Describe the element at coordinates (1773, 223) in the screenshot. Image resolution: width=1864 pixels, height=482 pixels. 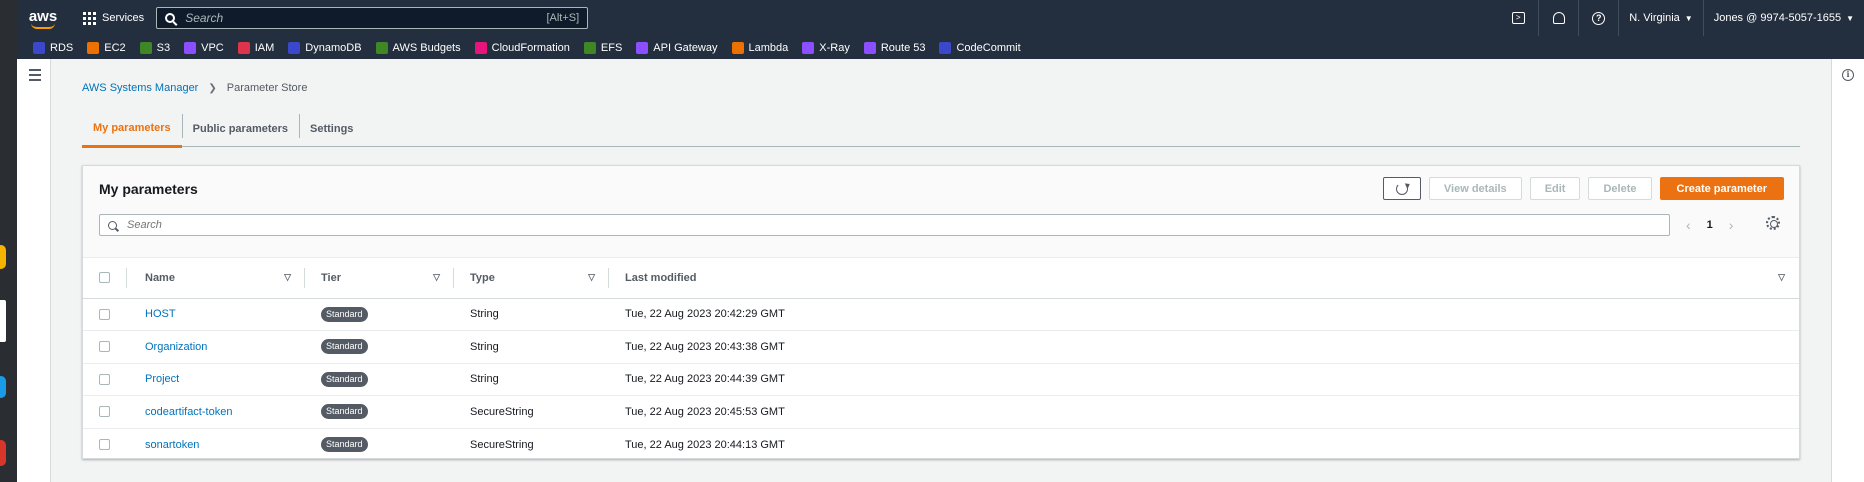
I see `gear-icon` at that location.